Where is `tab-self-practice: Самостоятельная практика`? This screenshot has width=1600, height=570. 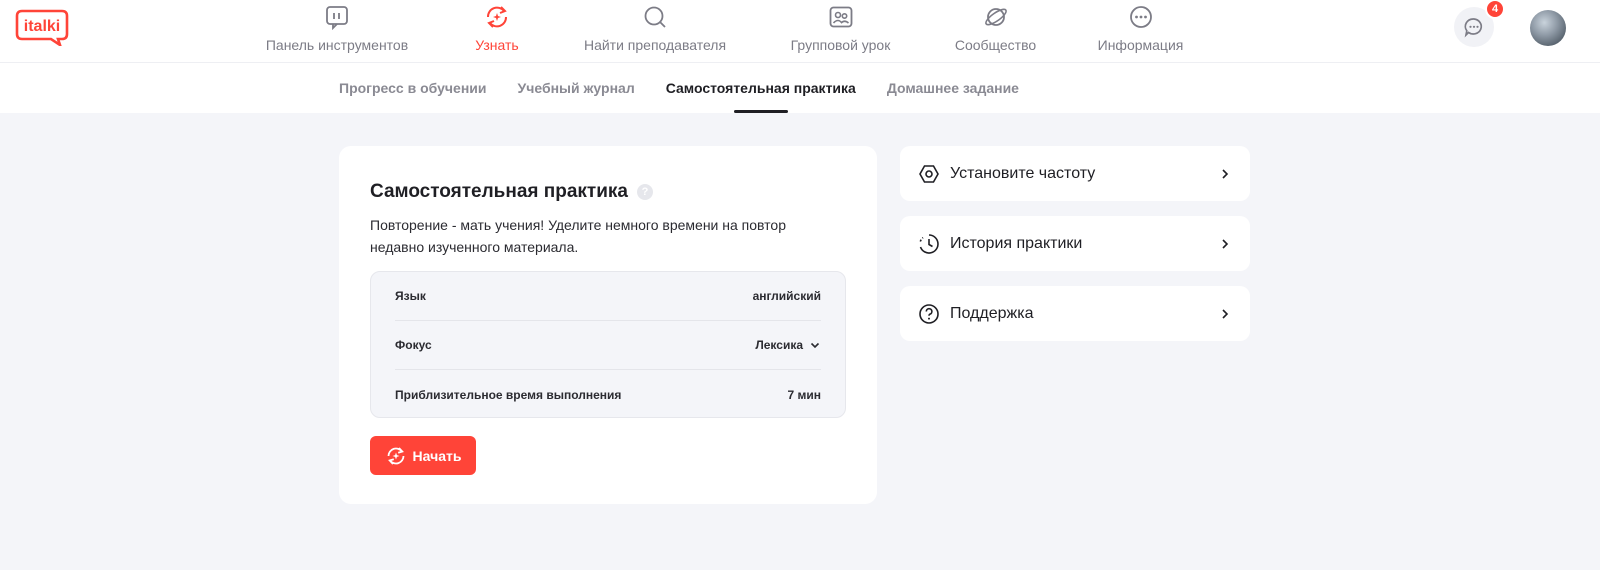
tab-self-practice: Самостоятельная практика is located at coordinates (761, 88).